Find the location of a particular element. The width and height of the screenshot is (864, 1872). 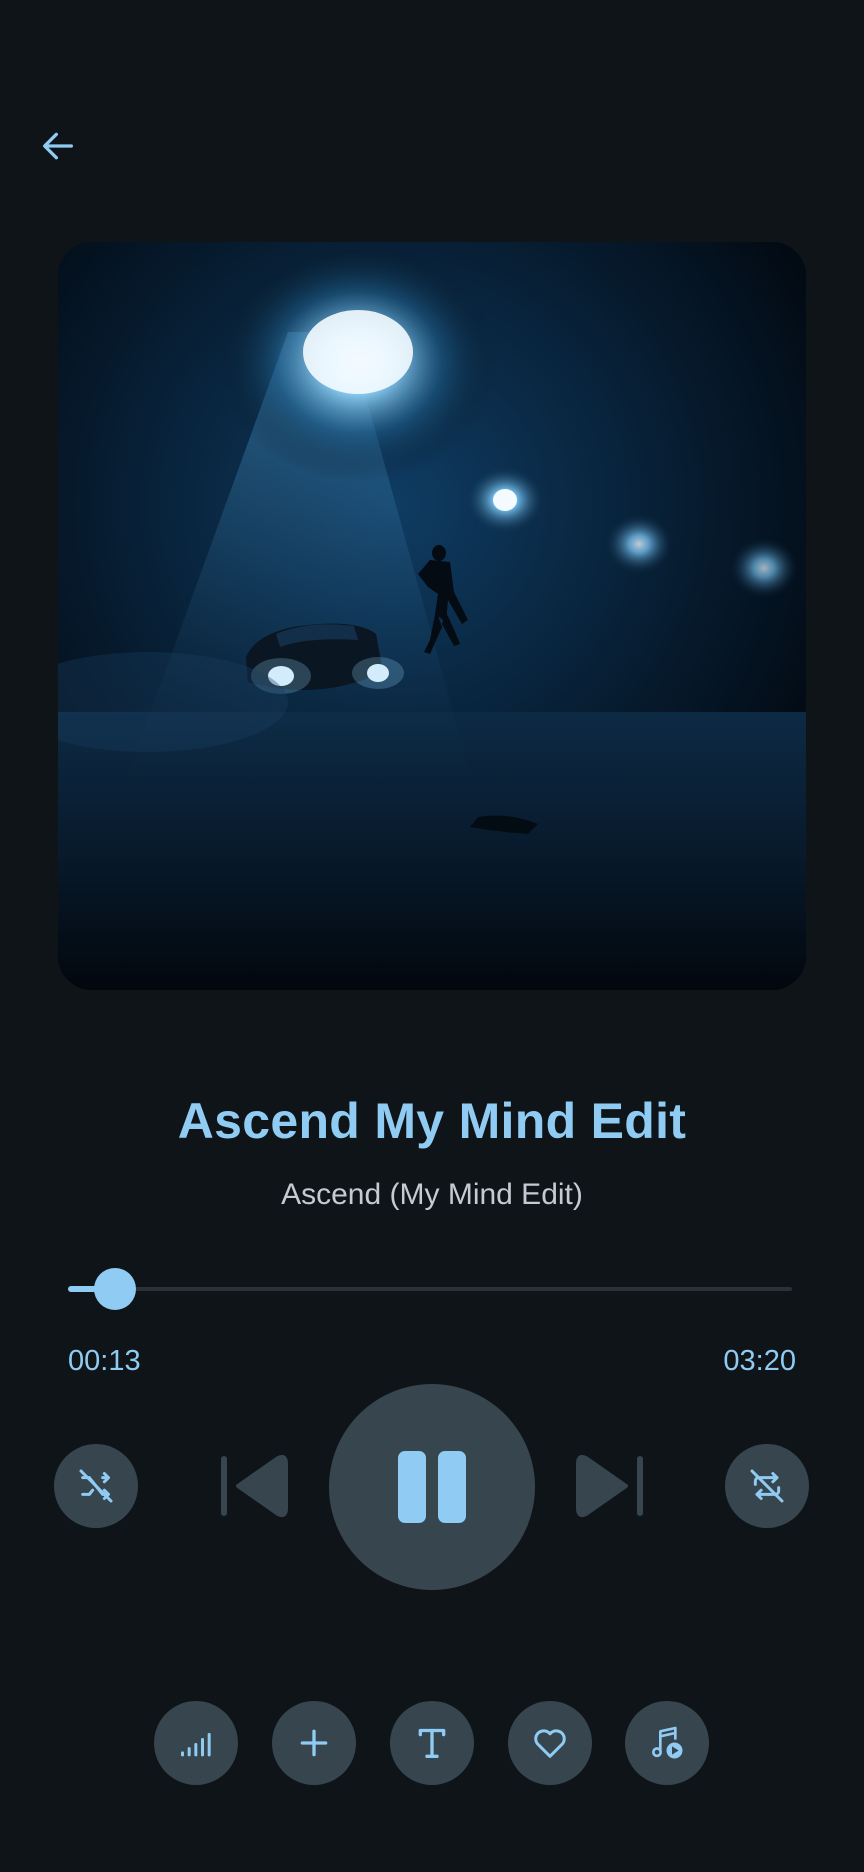

next-button is located at coordinates (608, 1486).